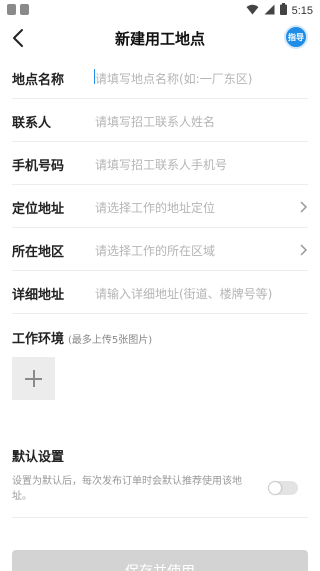 The height and width of the screenshot is (571, 320). I want to click on place-name-row: 地点名称 请填写地点名称(如:一厂东区), so click(160, 77).